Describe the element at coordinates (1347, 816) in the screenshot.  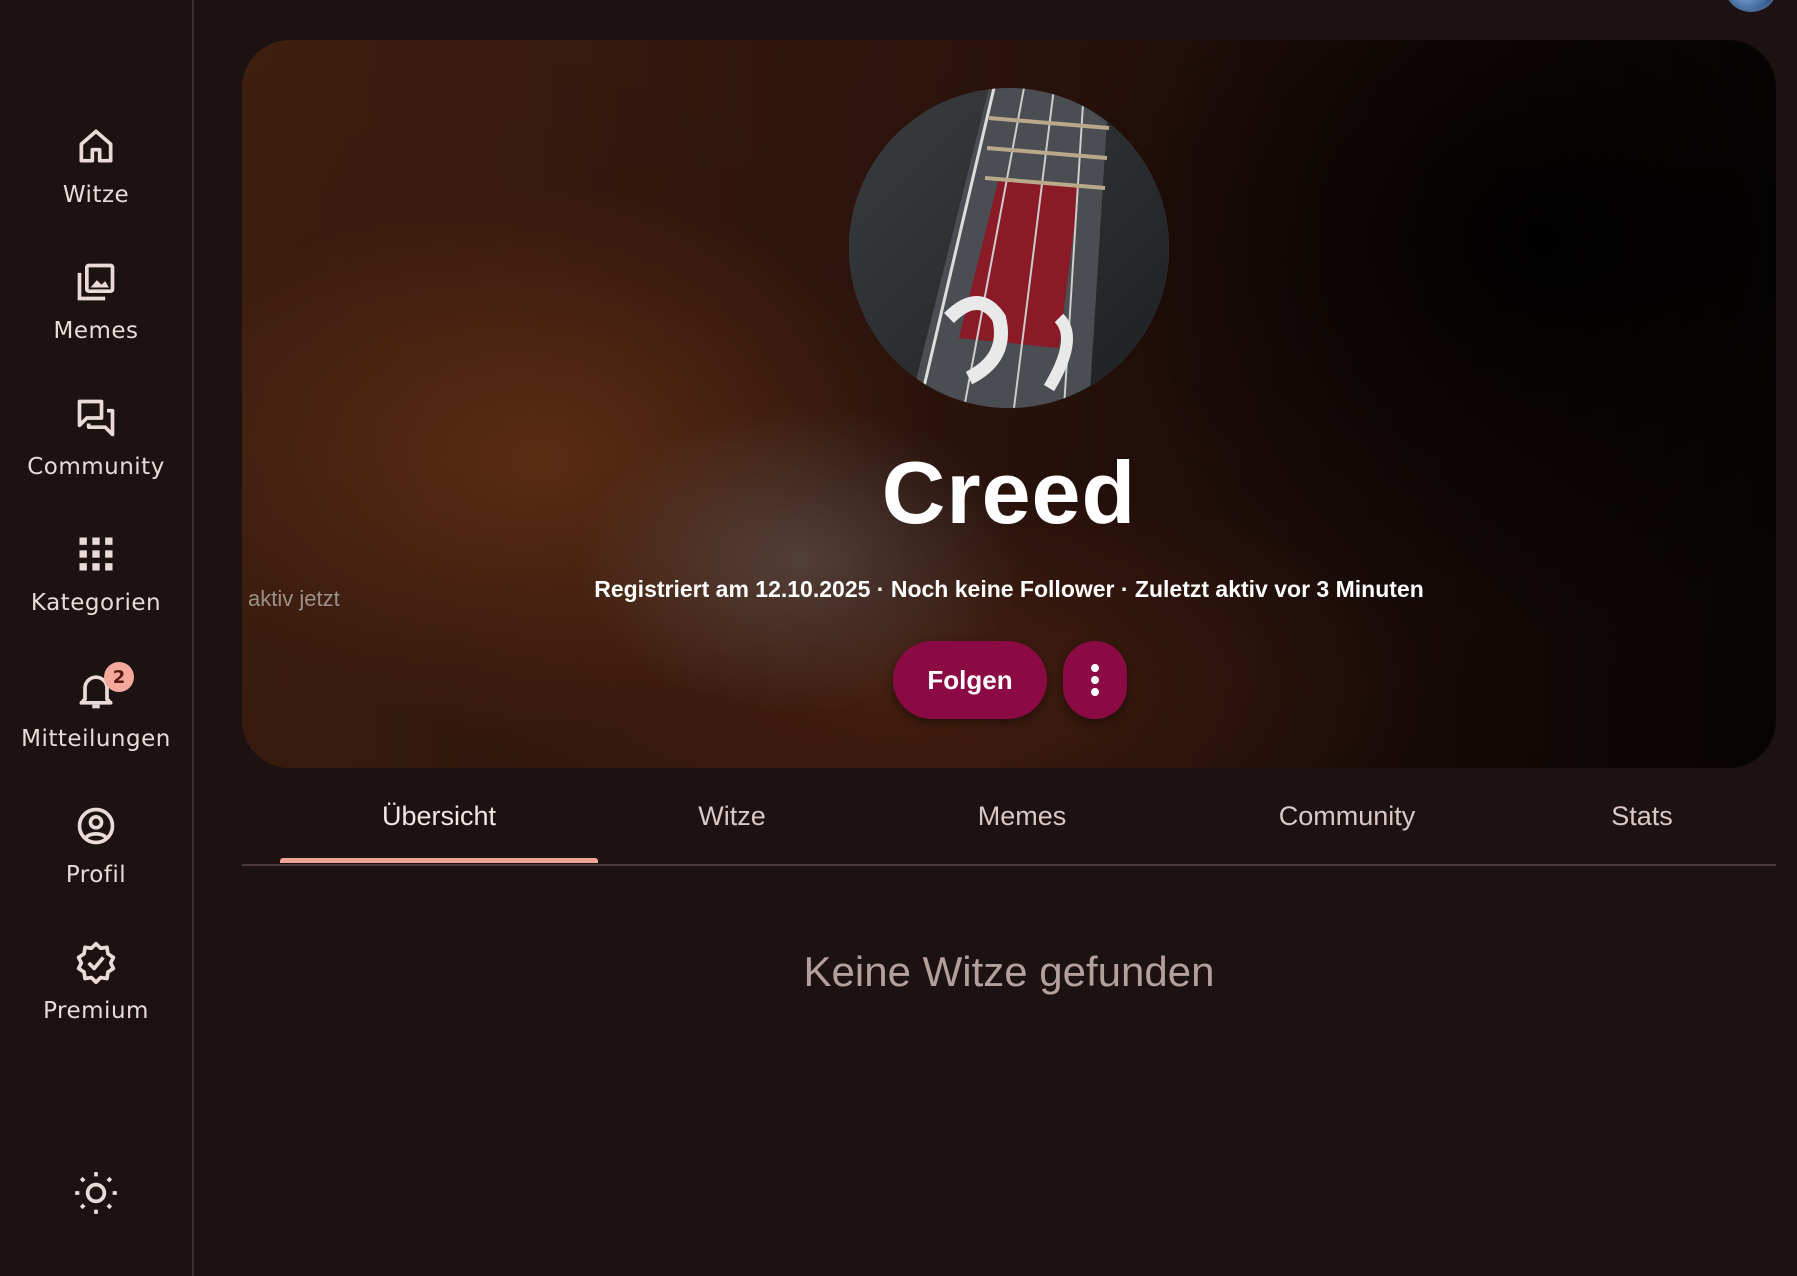
I see `tab-community: Community` at that location.